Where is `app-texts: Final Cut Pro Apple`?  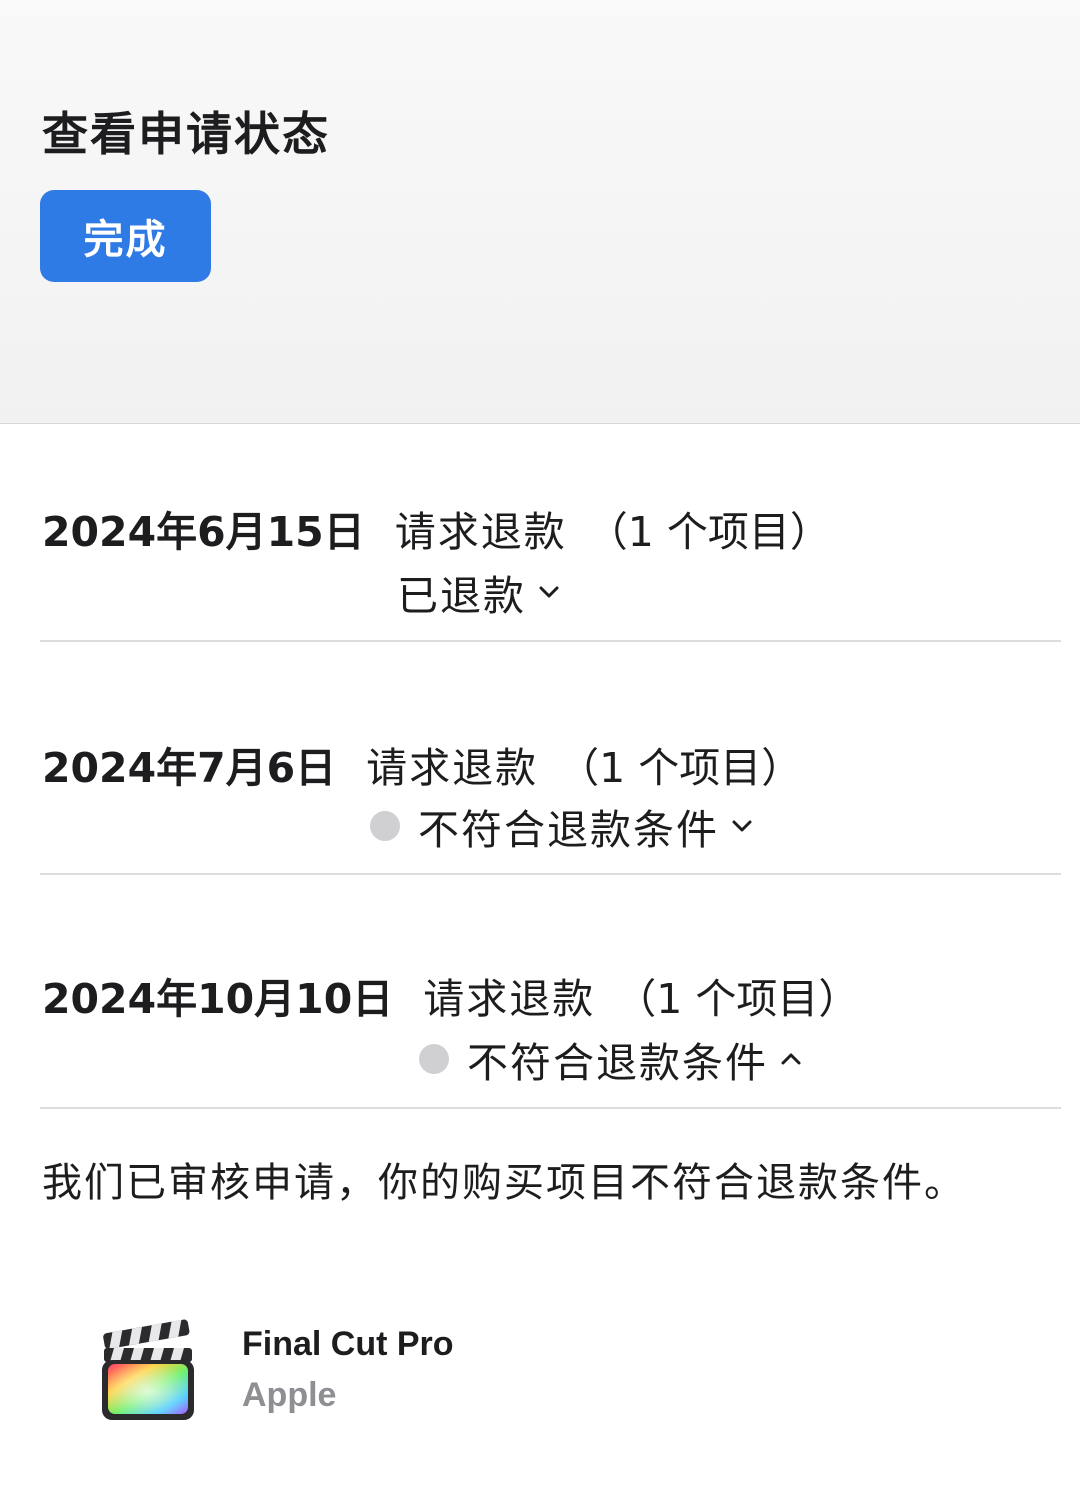
app-texts: Final Cut Pro Apple is located at coordinates (348, 1370).